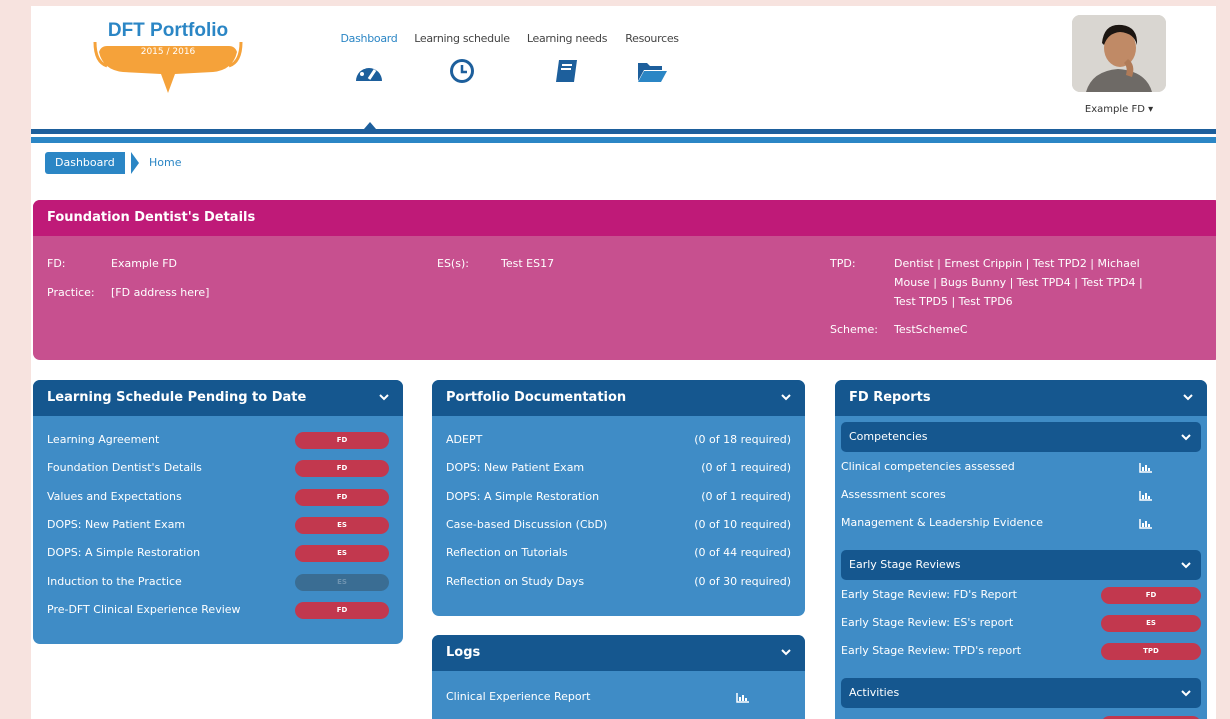  Describe the element at coordinates (168, 30) in the screenshot. I see `logo-title: DFT Portfolio` at that location.